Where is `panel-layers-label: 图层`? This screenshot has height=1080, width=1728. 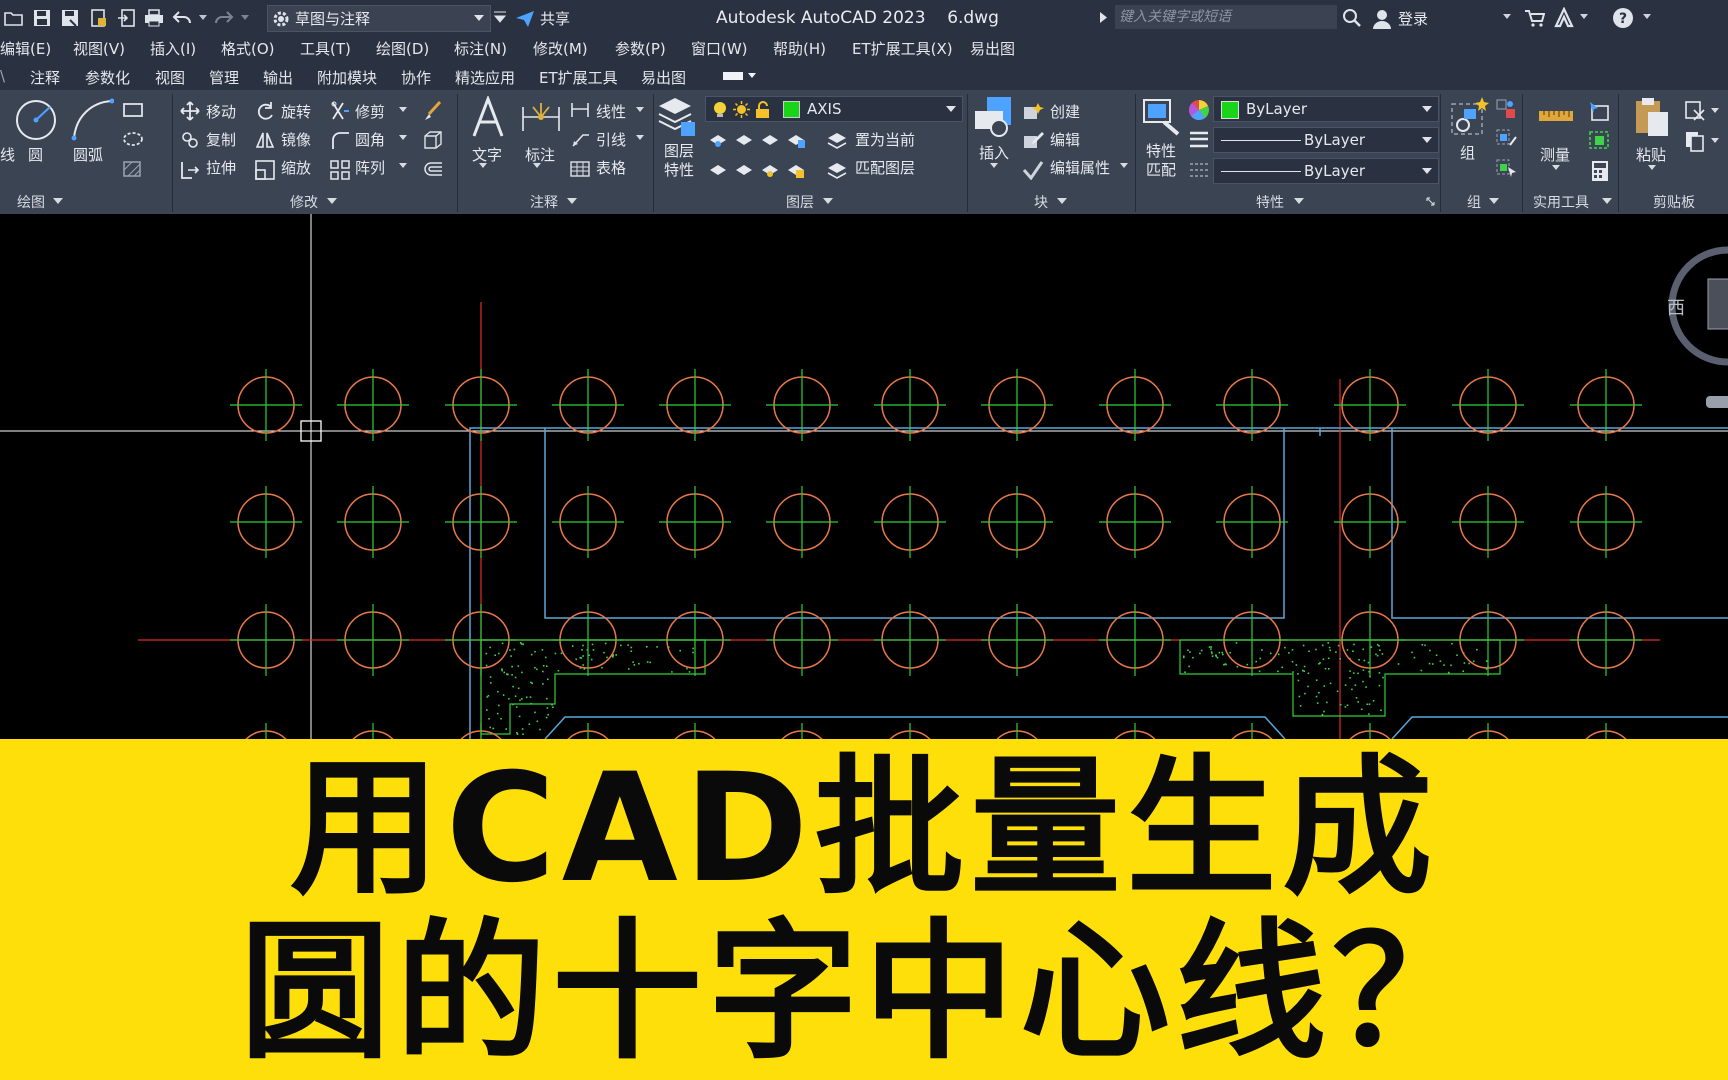 panel-layers-label: 图层 is located at coordinates (800, 202).